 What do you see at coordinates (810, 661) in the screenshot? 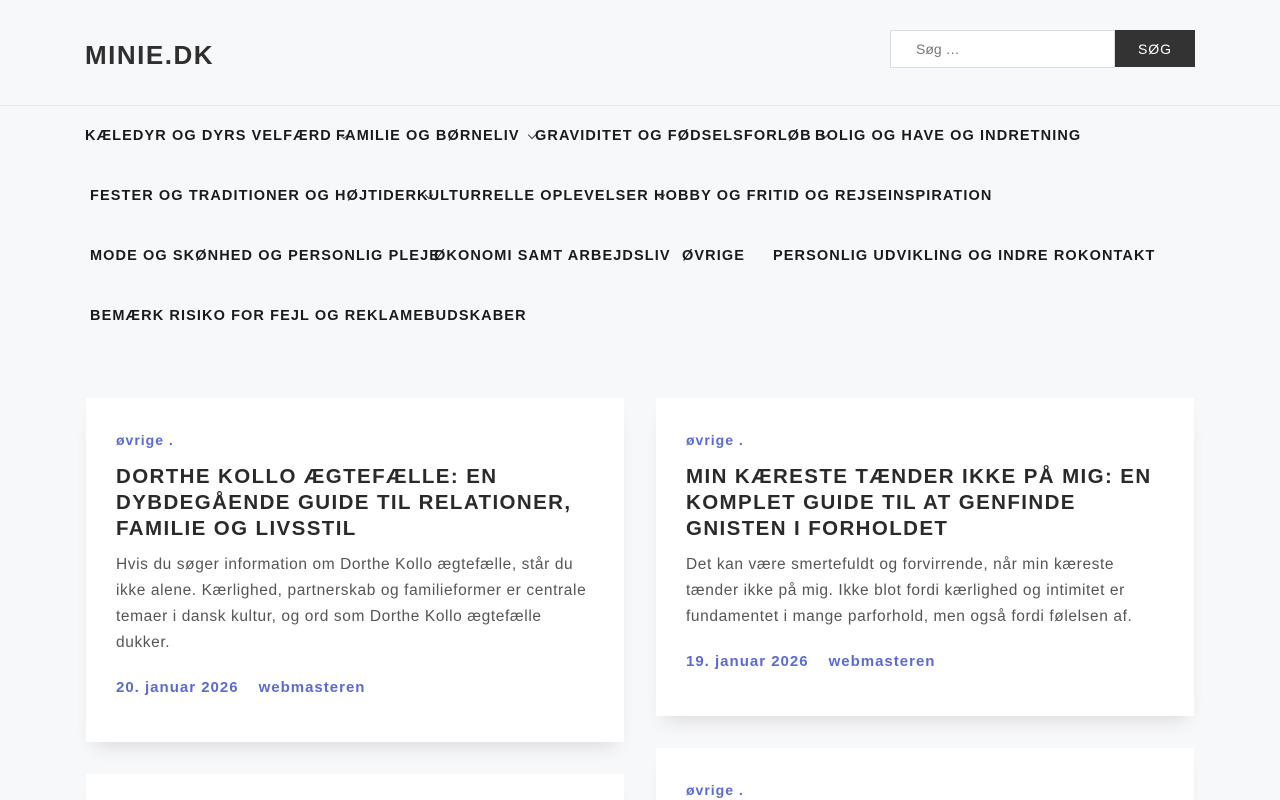
I see `post-meta: 19. januar 2026 webmasteren` at bounding box center [810, 661].